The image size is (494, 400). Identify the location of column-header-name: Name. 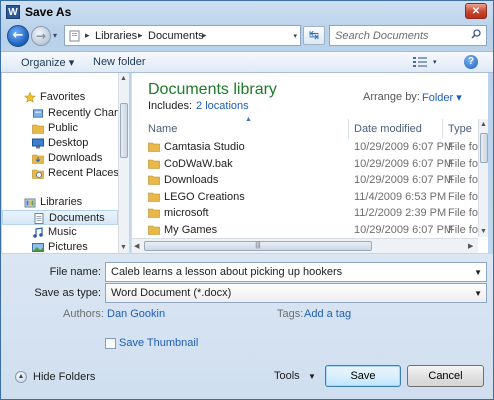
(162, 129).